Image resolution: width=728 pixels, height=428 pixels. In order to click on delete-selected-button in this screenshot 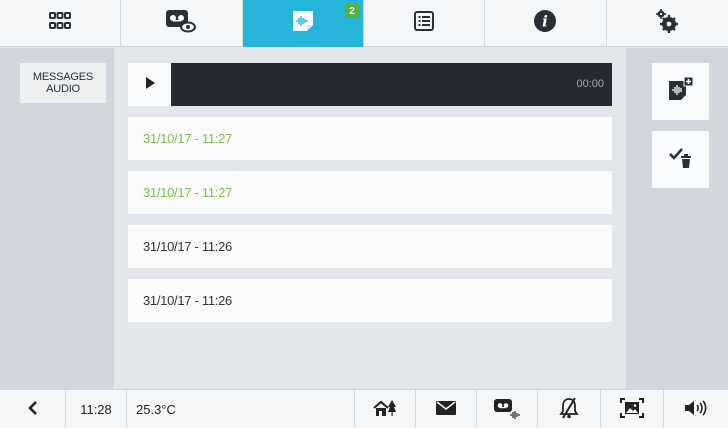, I will do `click(680, 159)`.